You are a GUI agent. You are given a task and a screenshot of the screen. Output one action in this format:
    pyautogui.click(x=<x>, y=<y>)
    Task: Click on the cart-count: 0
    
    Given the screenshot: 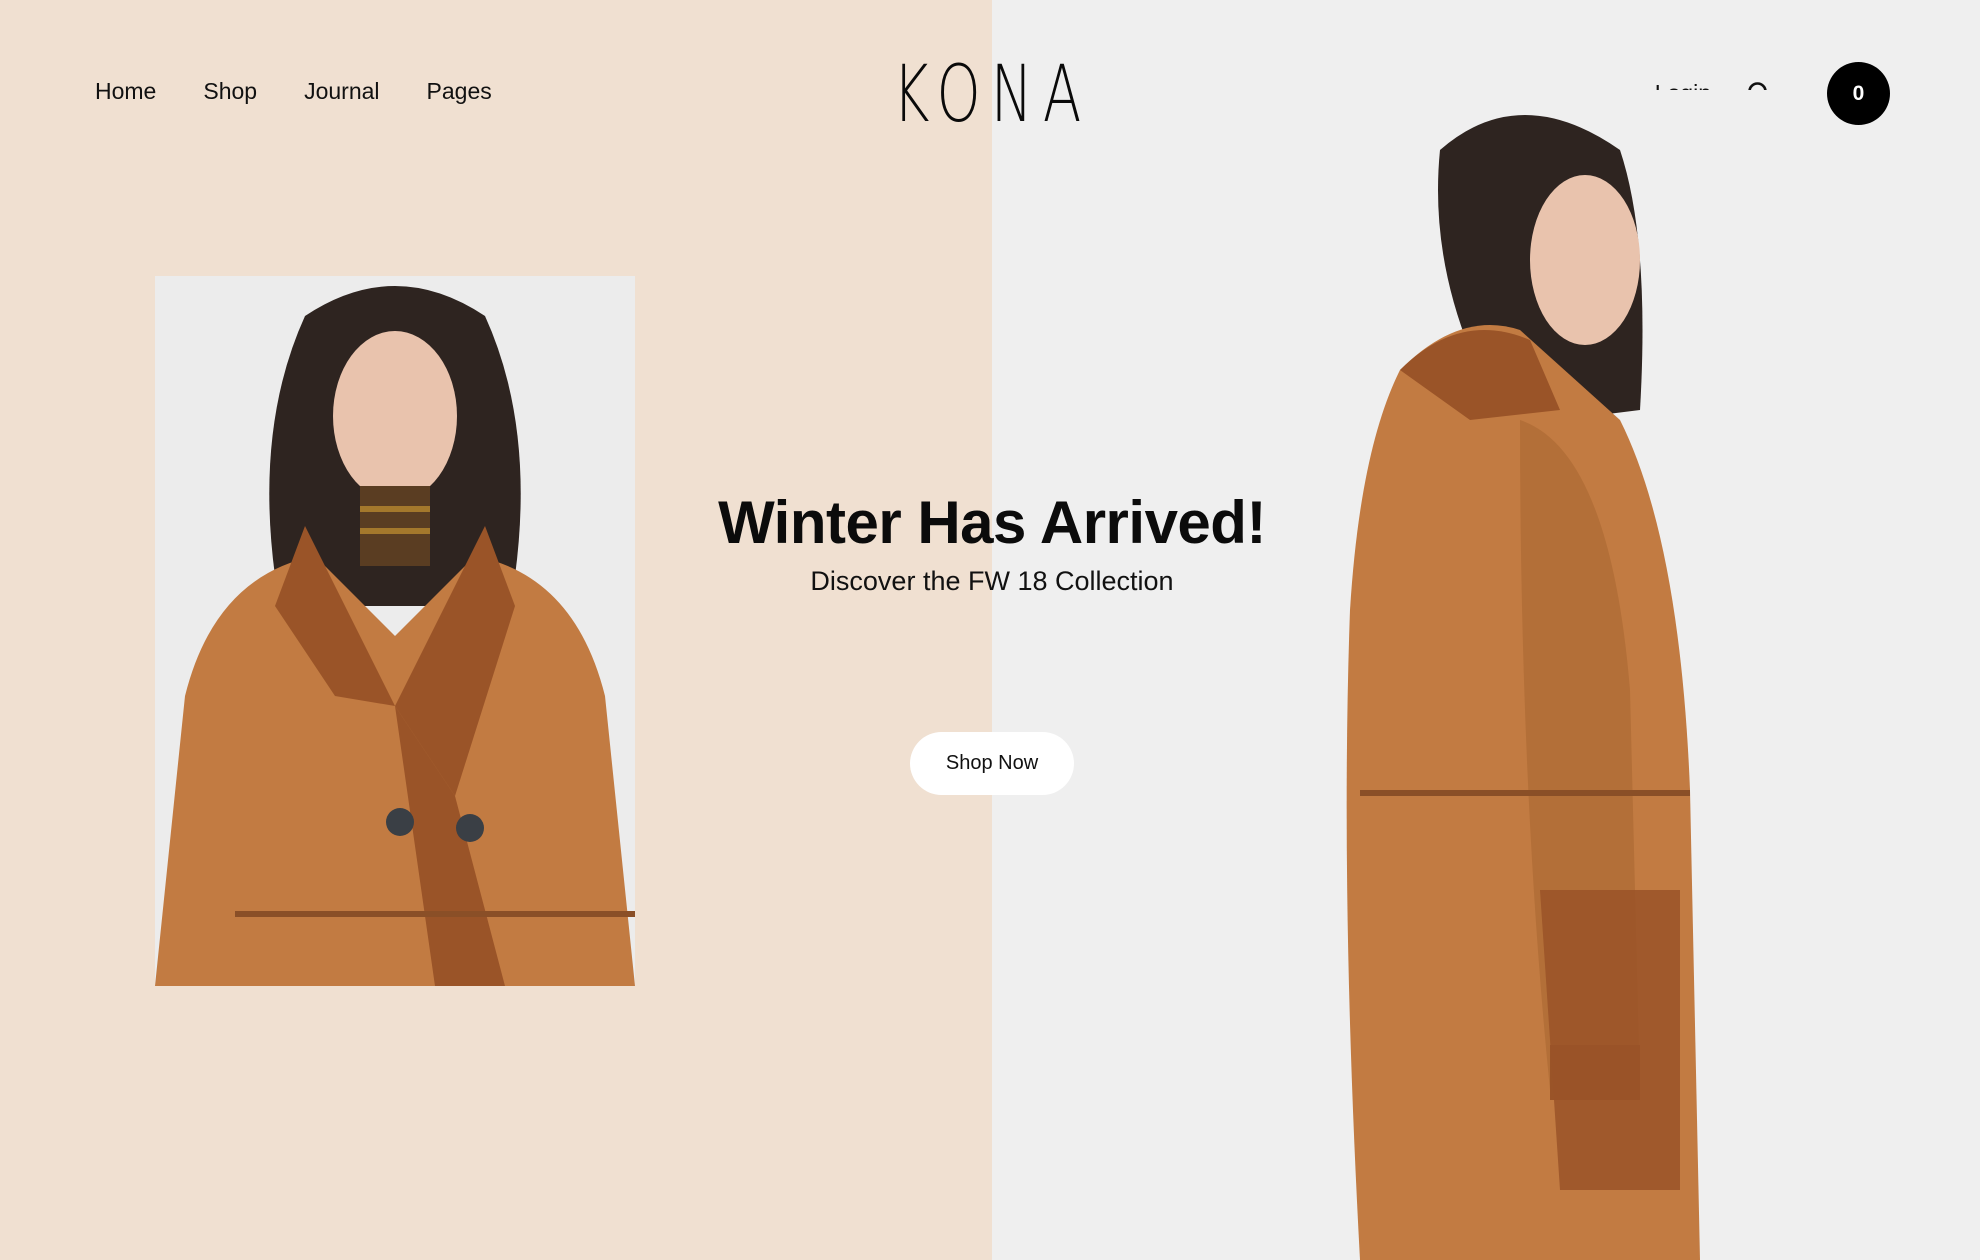 What is the action you would take?
    pyautogui.click(x=1858, y=93)
    